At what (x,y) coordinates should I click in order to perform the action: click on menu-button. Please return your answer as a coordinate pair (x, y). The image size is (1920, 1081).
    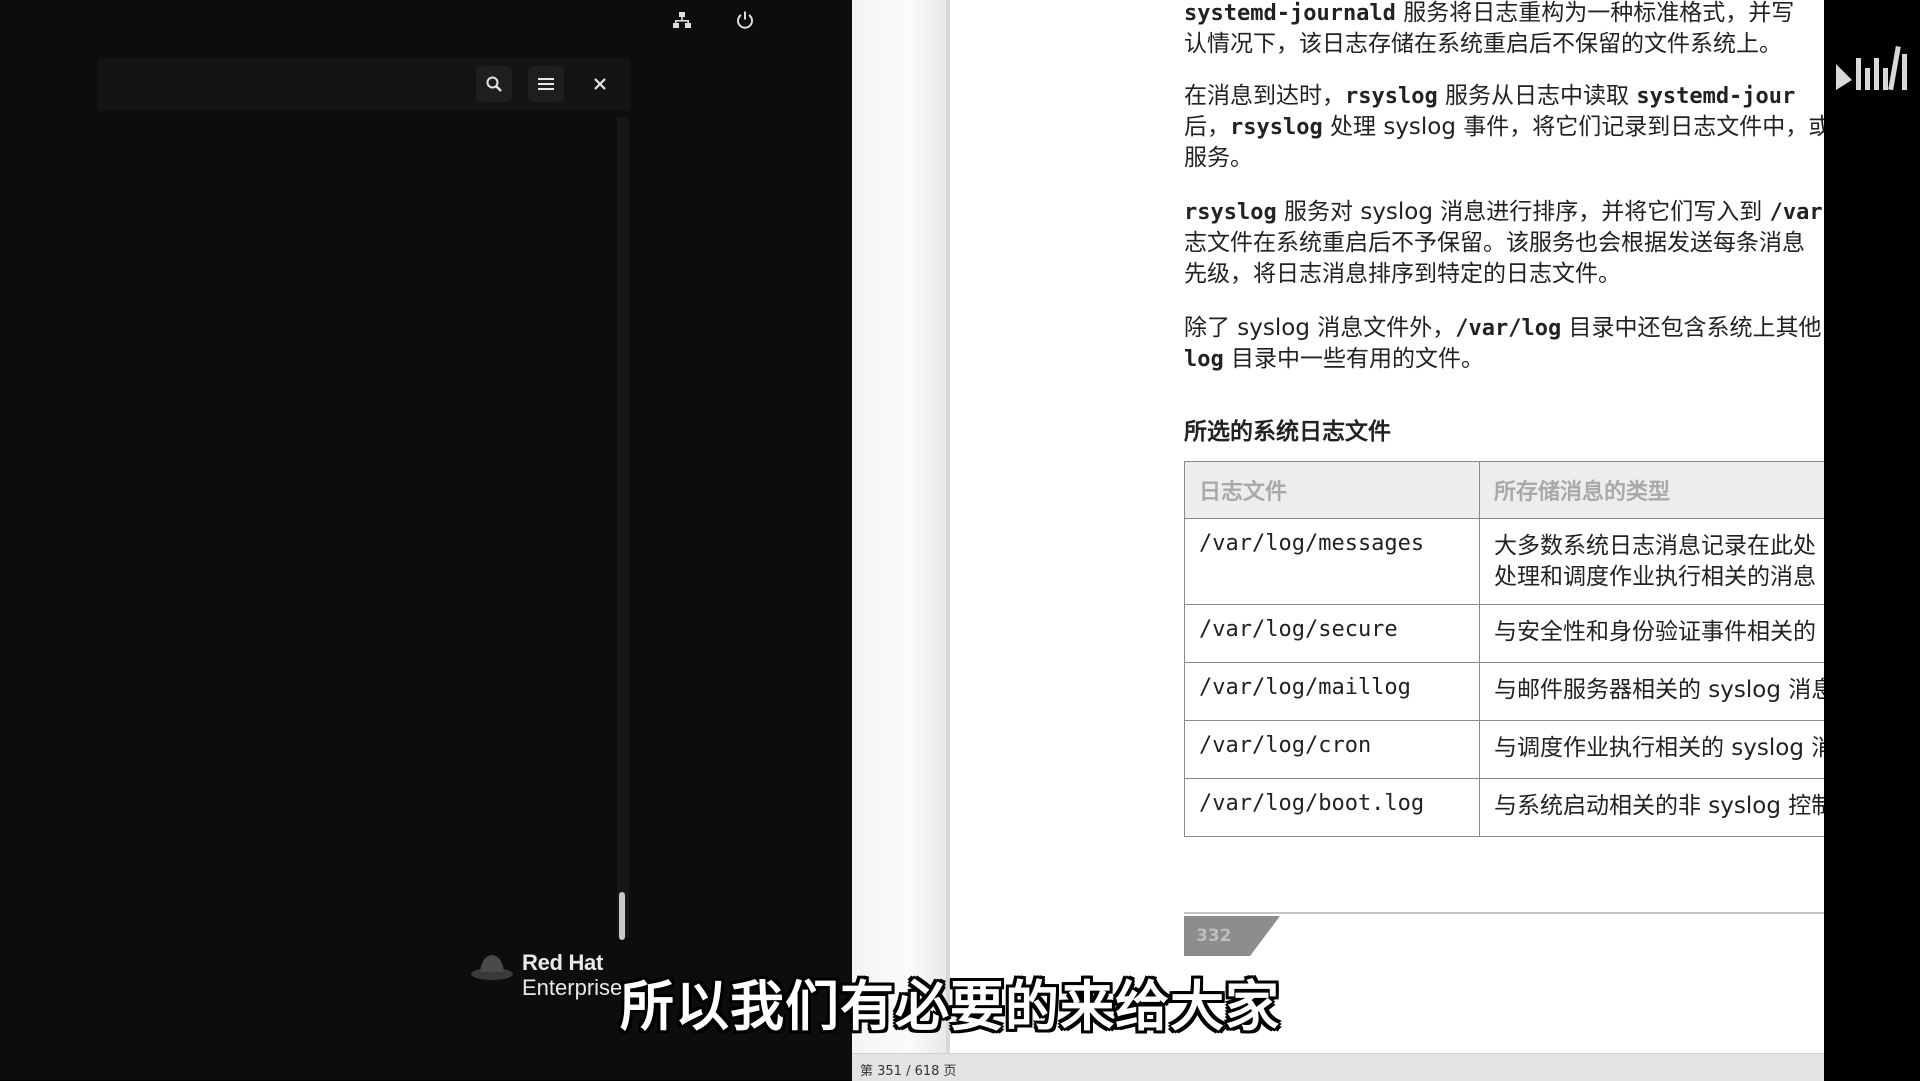
    Looking at the image, I should click on (546, 84).